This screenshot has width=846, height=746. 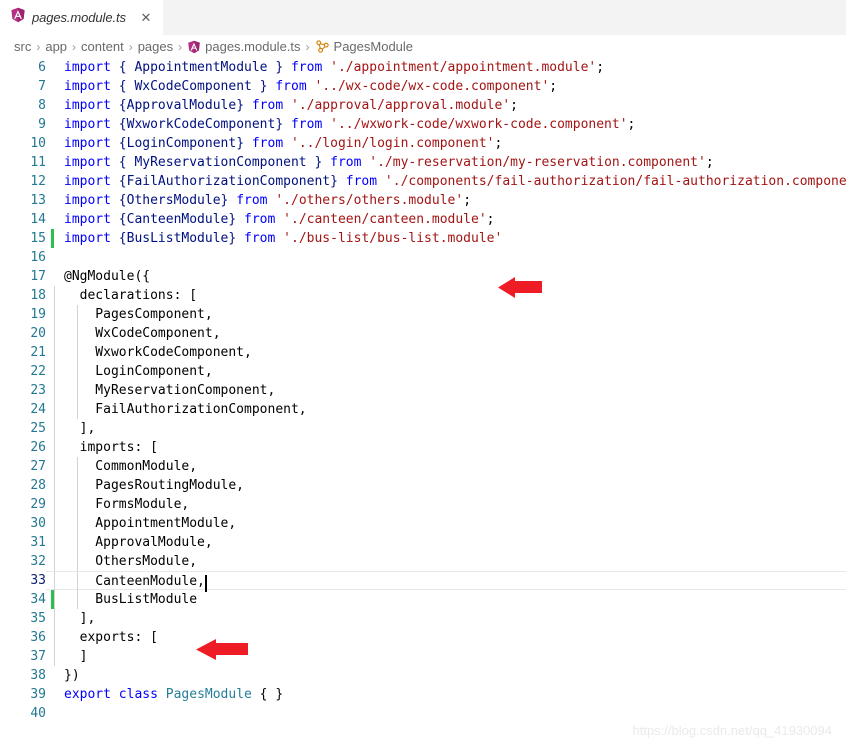 I want to click on code-token: { }, so click(x=267, y=694).